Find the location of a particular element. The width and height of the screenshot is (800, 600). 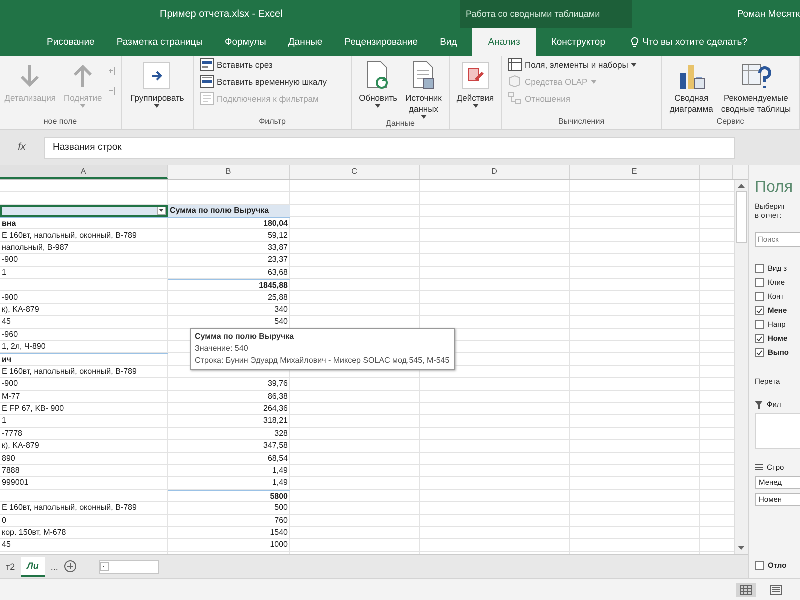

table-cell-text: 264,36 is located at coordinates (275, 409).